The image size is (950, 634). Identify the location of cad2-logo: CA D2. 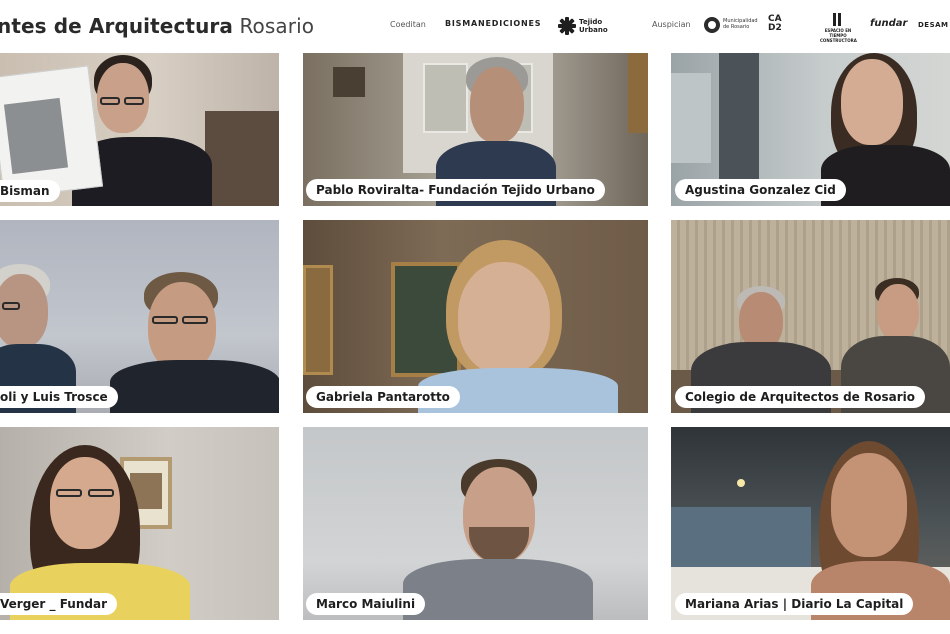
(775, 24).